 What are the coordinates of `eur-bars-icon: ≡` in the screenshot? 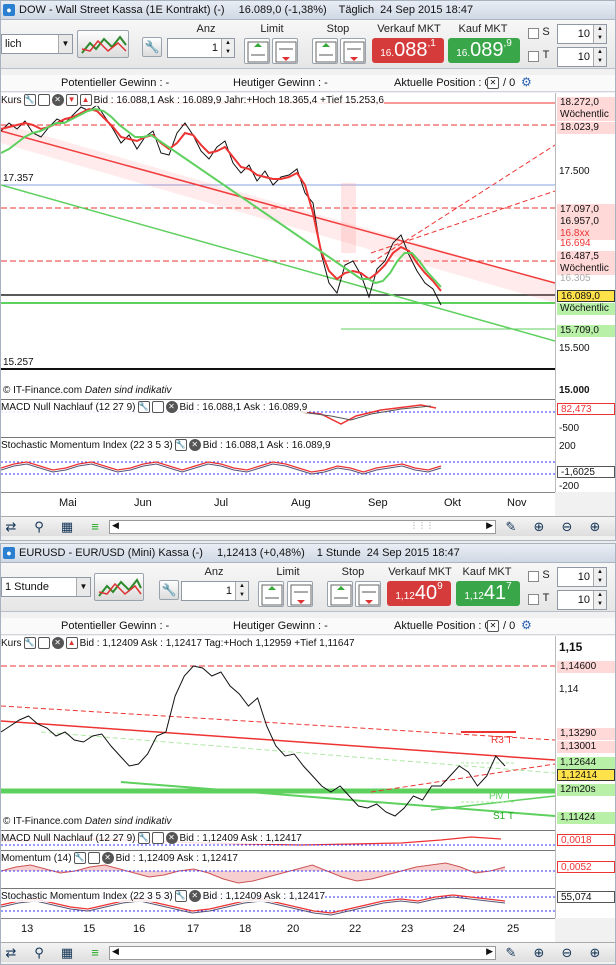 It's located at (95, 953).